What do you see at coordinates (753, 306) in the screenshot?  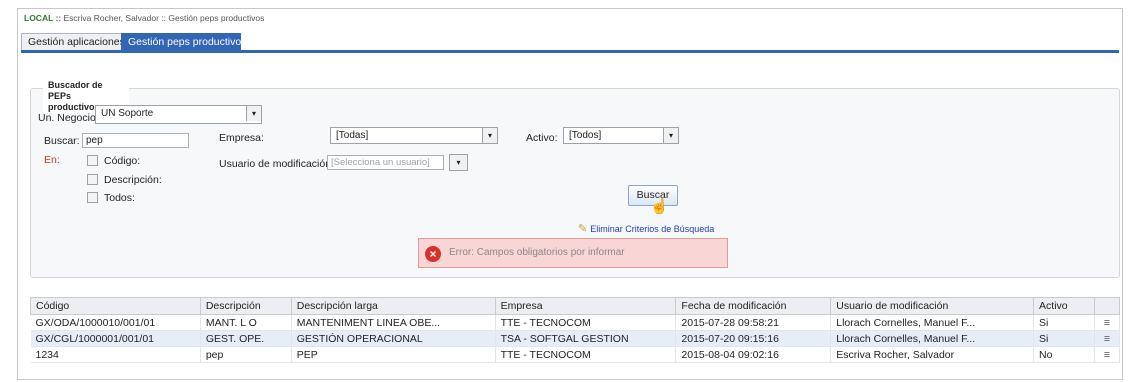 I see `column-header-fecha: Fecha de modificación` at bounding box center [753, 306].